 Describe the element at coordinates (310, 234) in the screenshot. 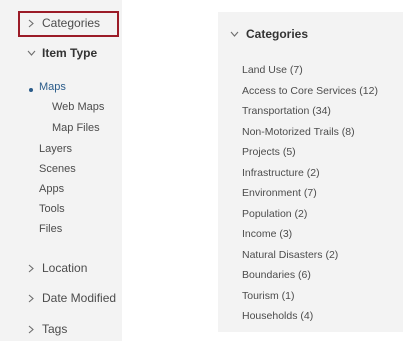

I see `category-item: Income (3)` at that location.